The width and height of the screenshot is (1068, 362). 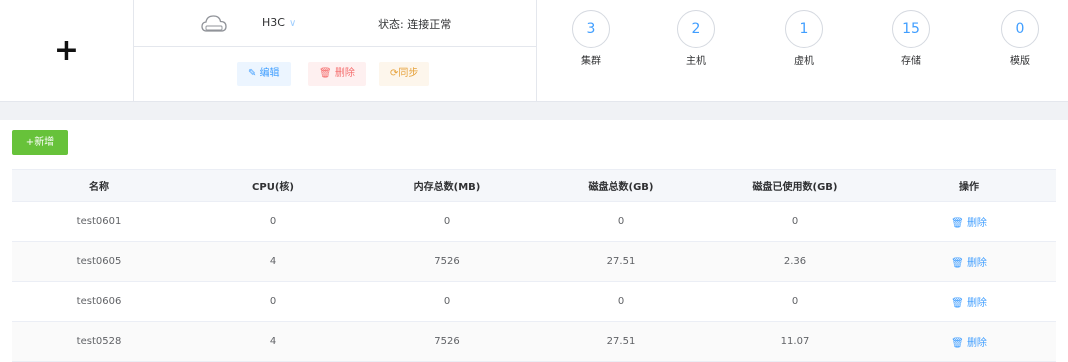 I want to click on new-label: 新增, so click(x=44, y=142).